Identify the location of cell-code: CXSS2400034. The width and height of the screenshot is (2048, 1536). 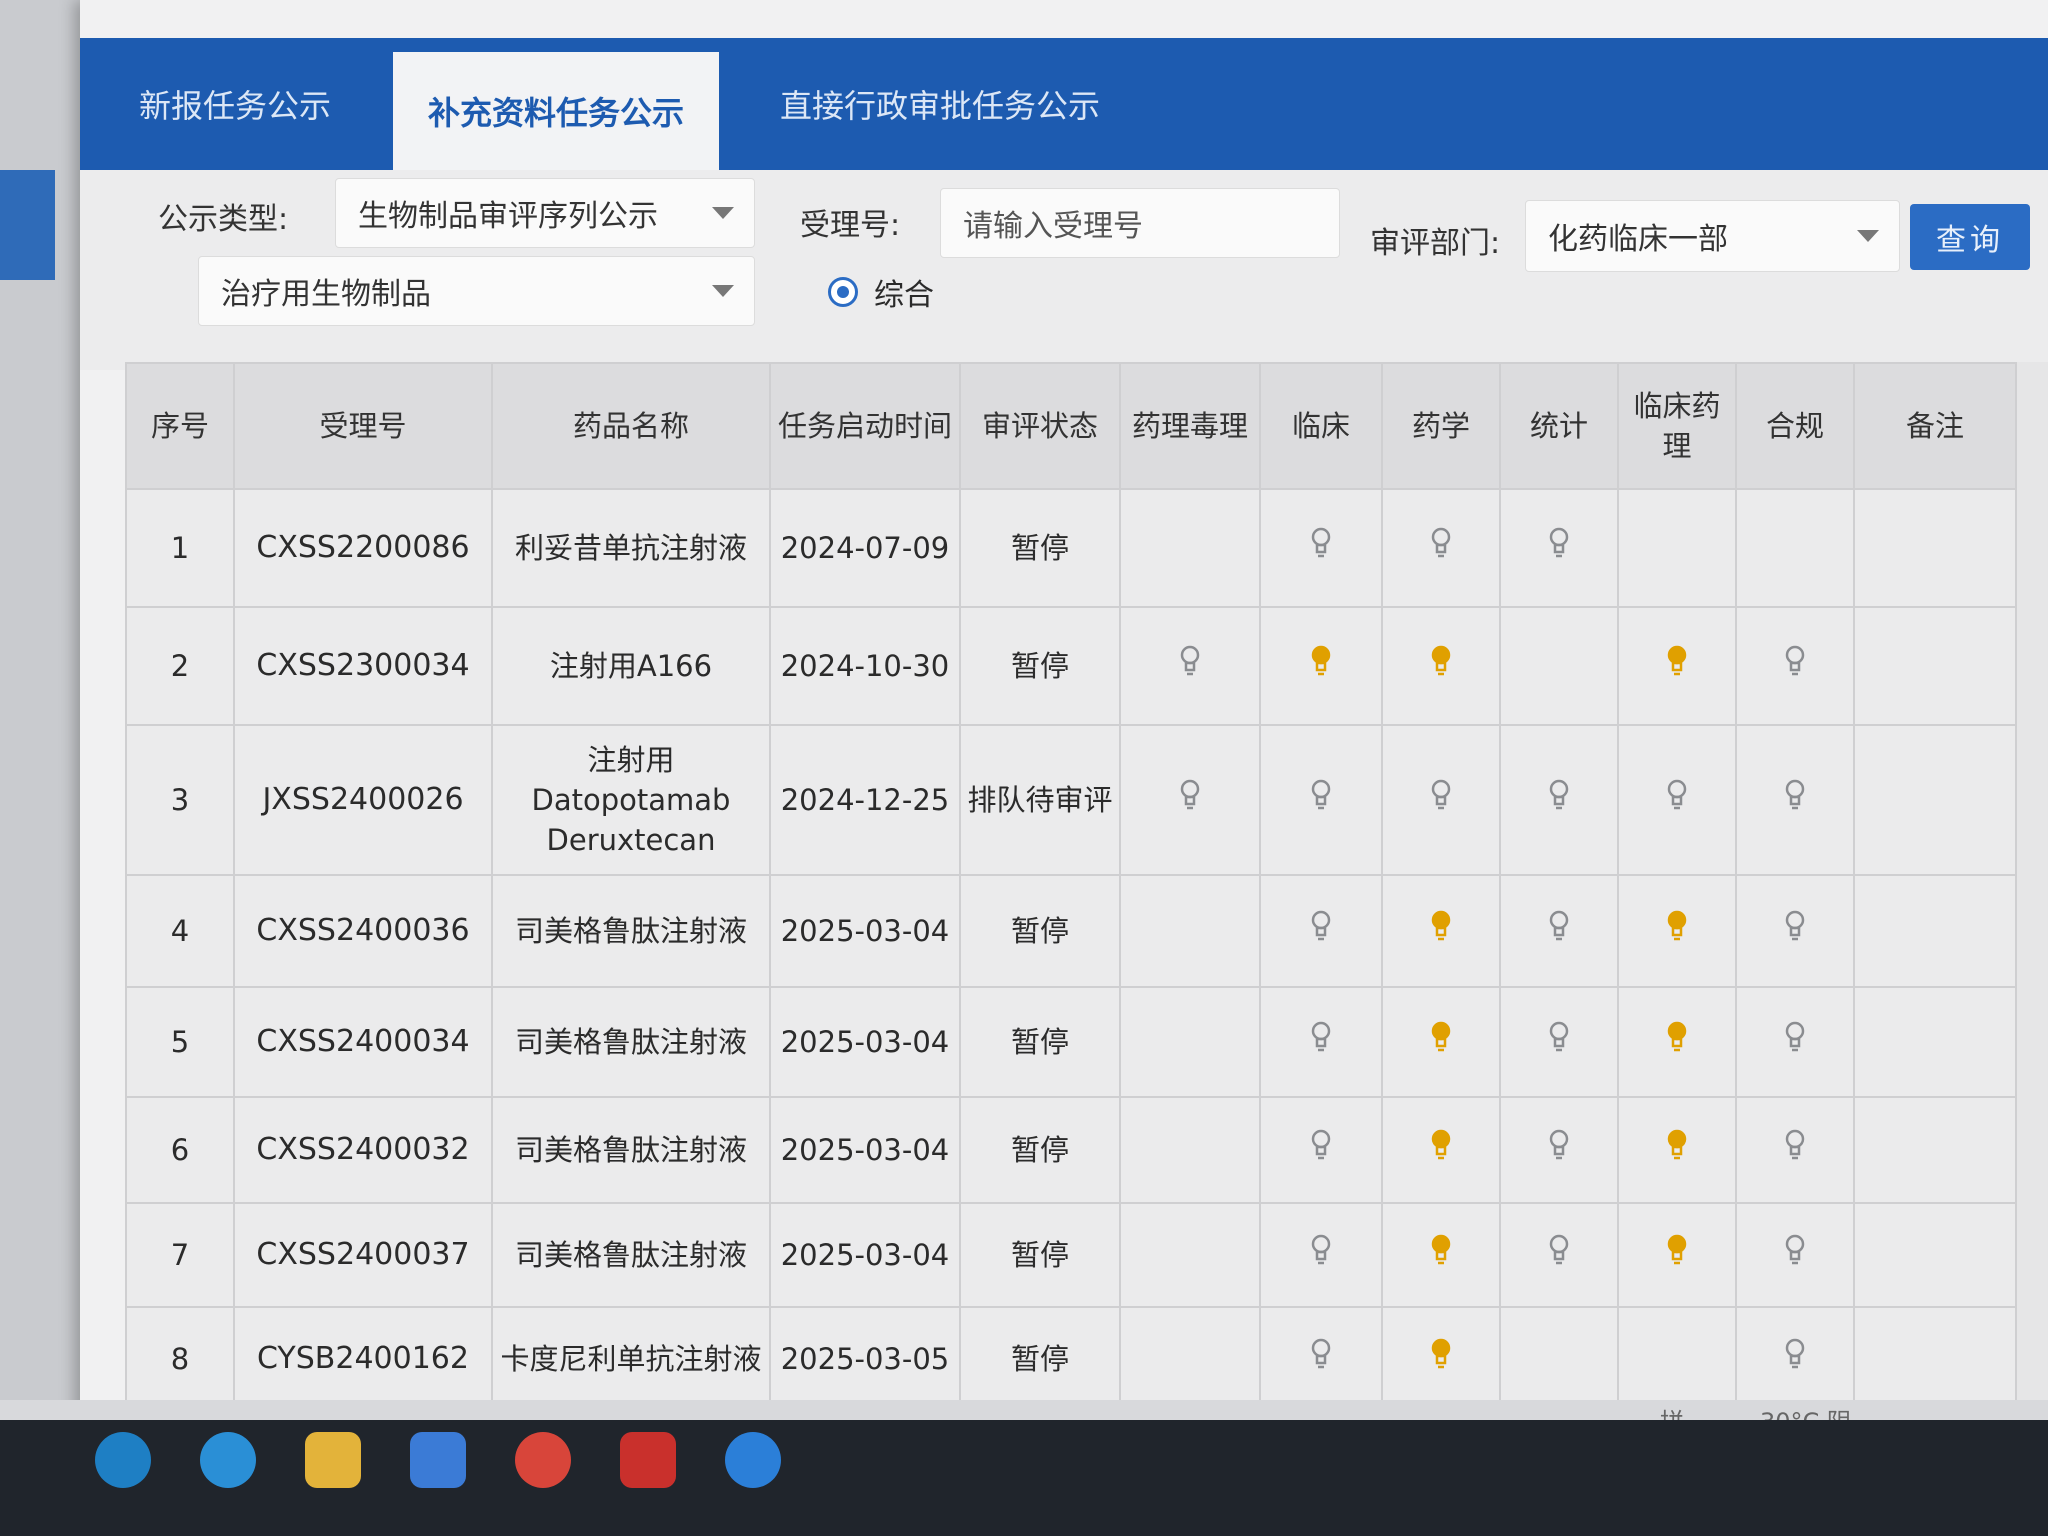
(363, 1042).